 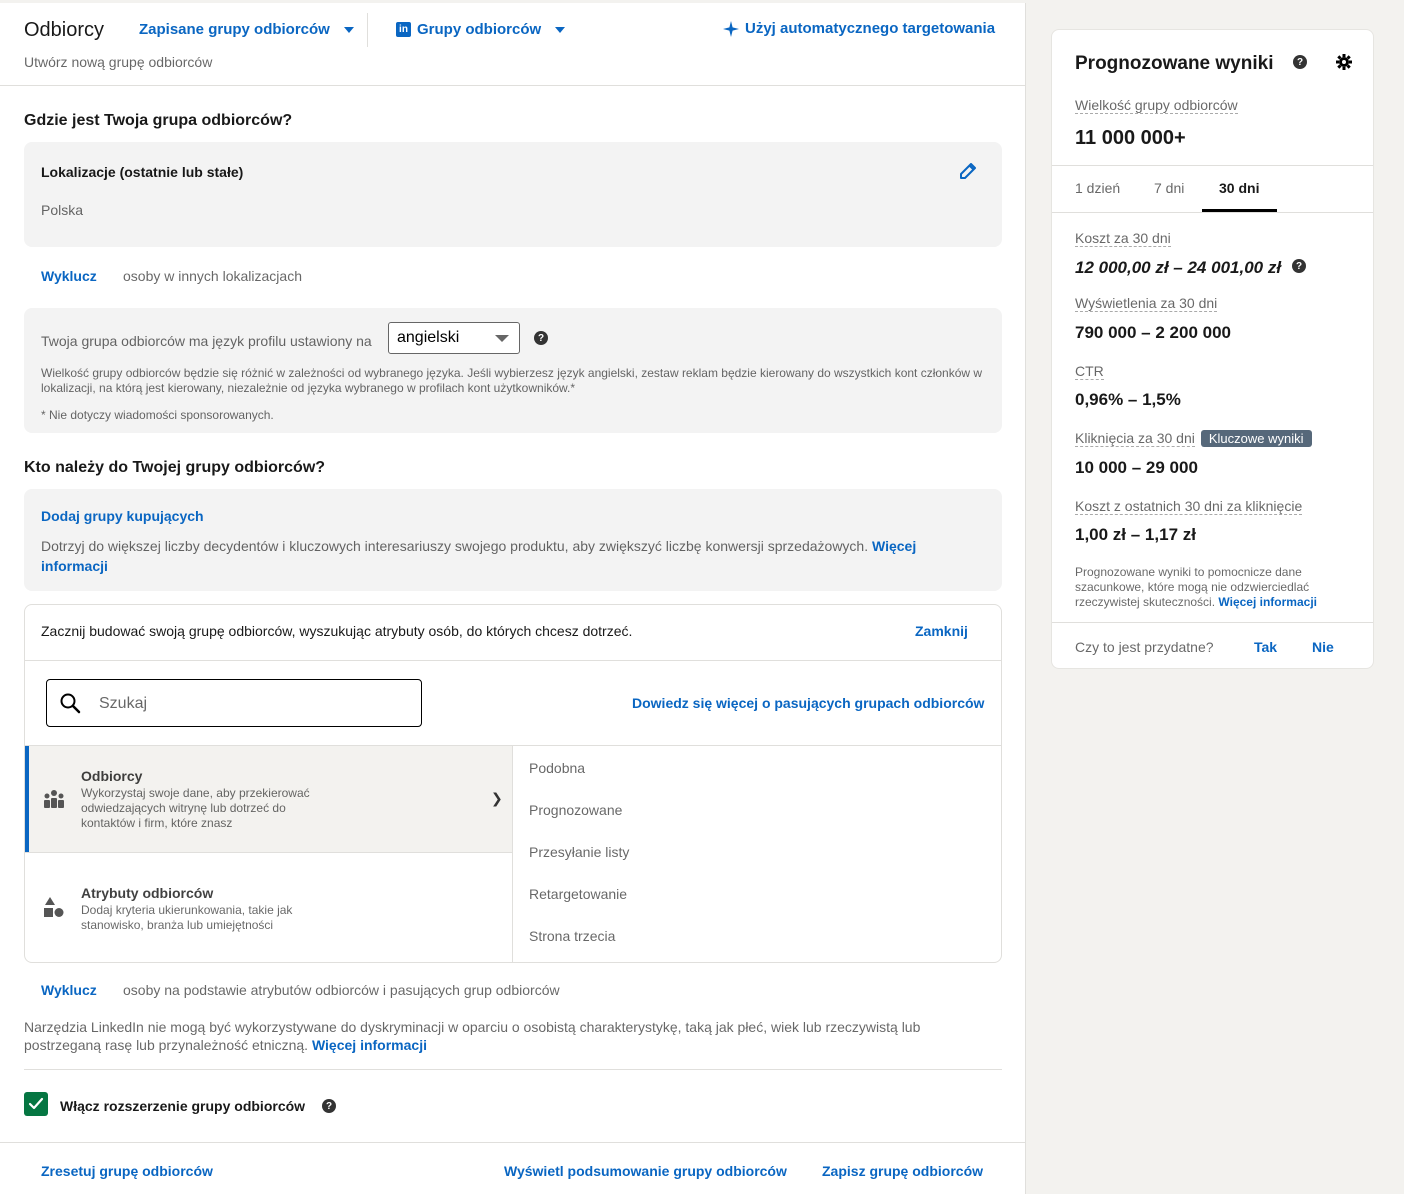 What do you see at coordinates (1128, 399) in the screenshot?
I see `ctr-value: 0,96% – 1,5%` at bounding box center [1128, 399].